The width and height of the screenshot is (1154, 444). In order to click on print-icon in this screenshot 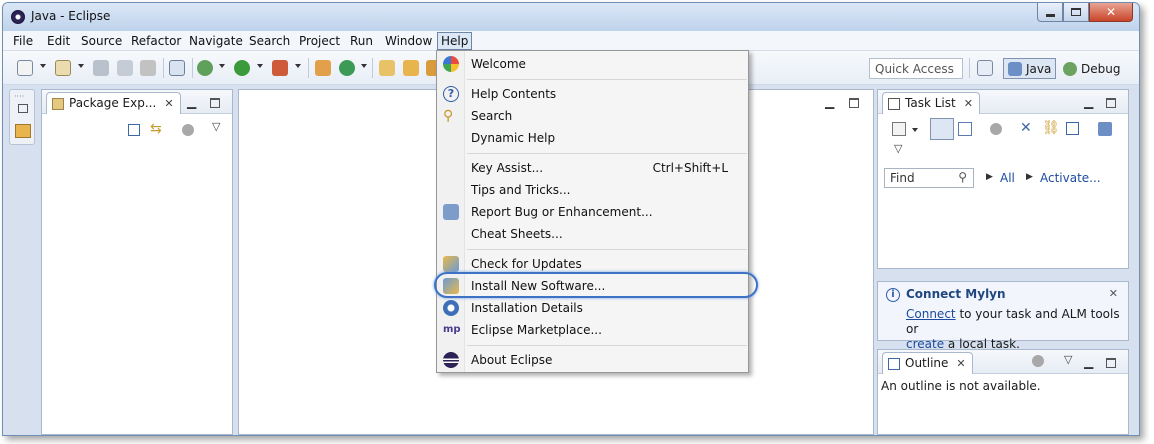, I will do `click(148, 68)`.